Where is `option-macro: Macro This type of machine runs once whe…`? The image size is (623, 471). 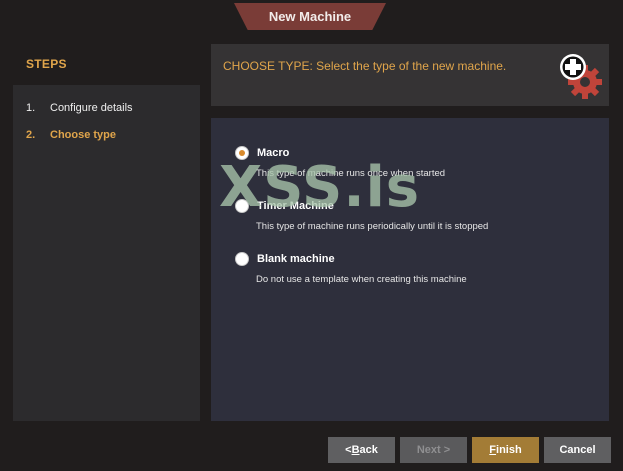
option-macro: Macro This type of machine runs once whe… is located at coordinates (422, 162).